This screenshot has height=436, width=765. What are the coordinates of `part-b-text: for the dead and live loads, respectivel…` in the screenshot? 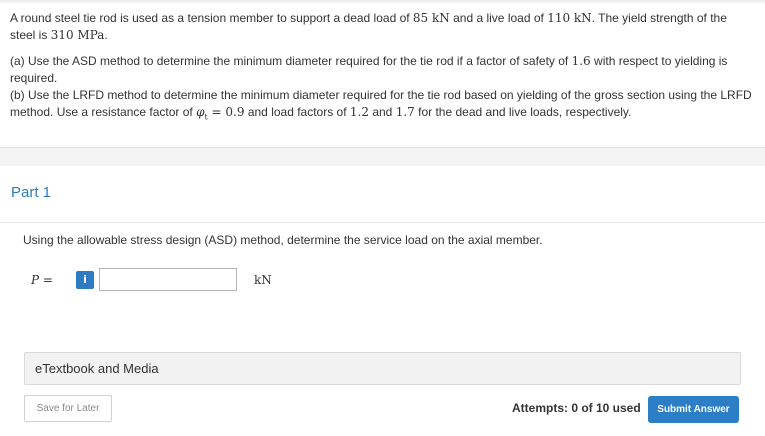 It's located at (523, 112).